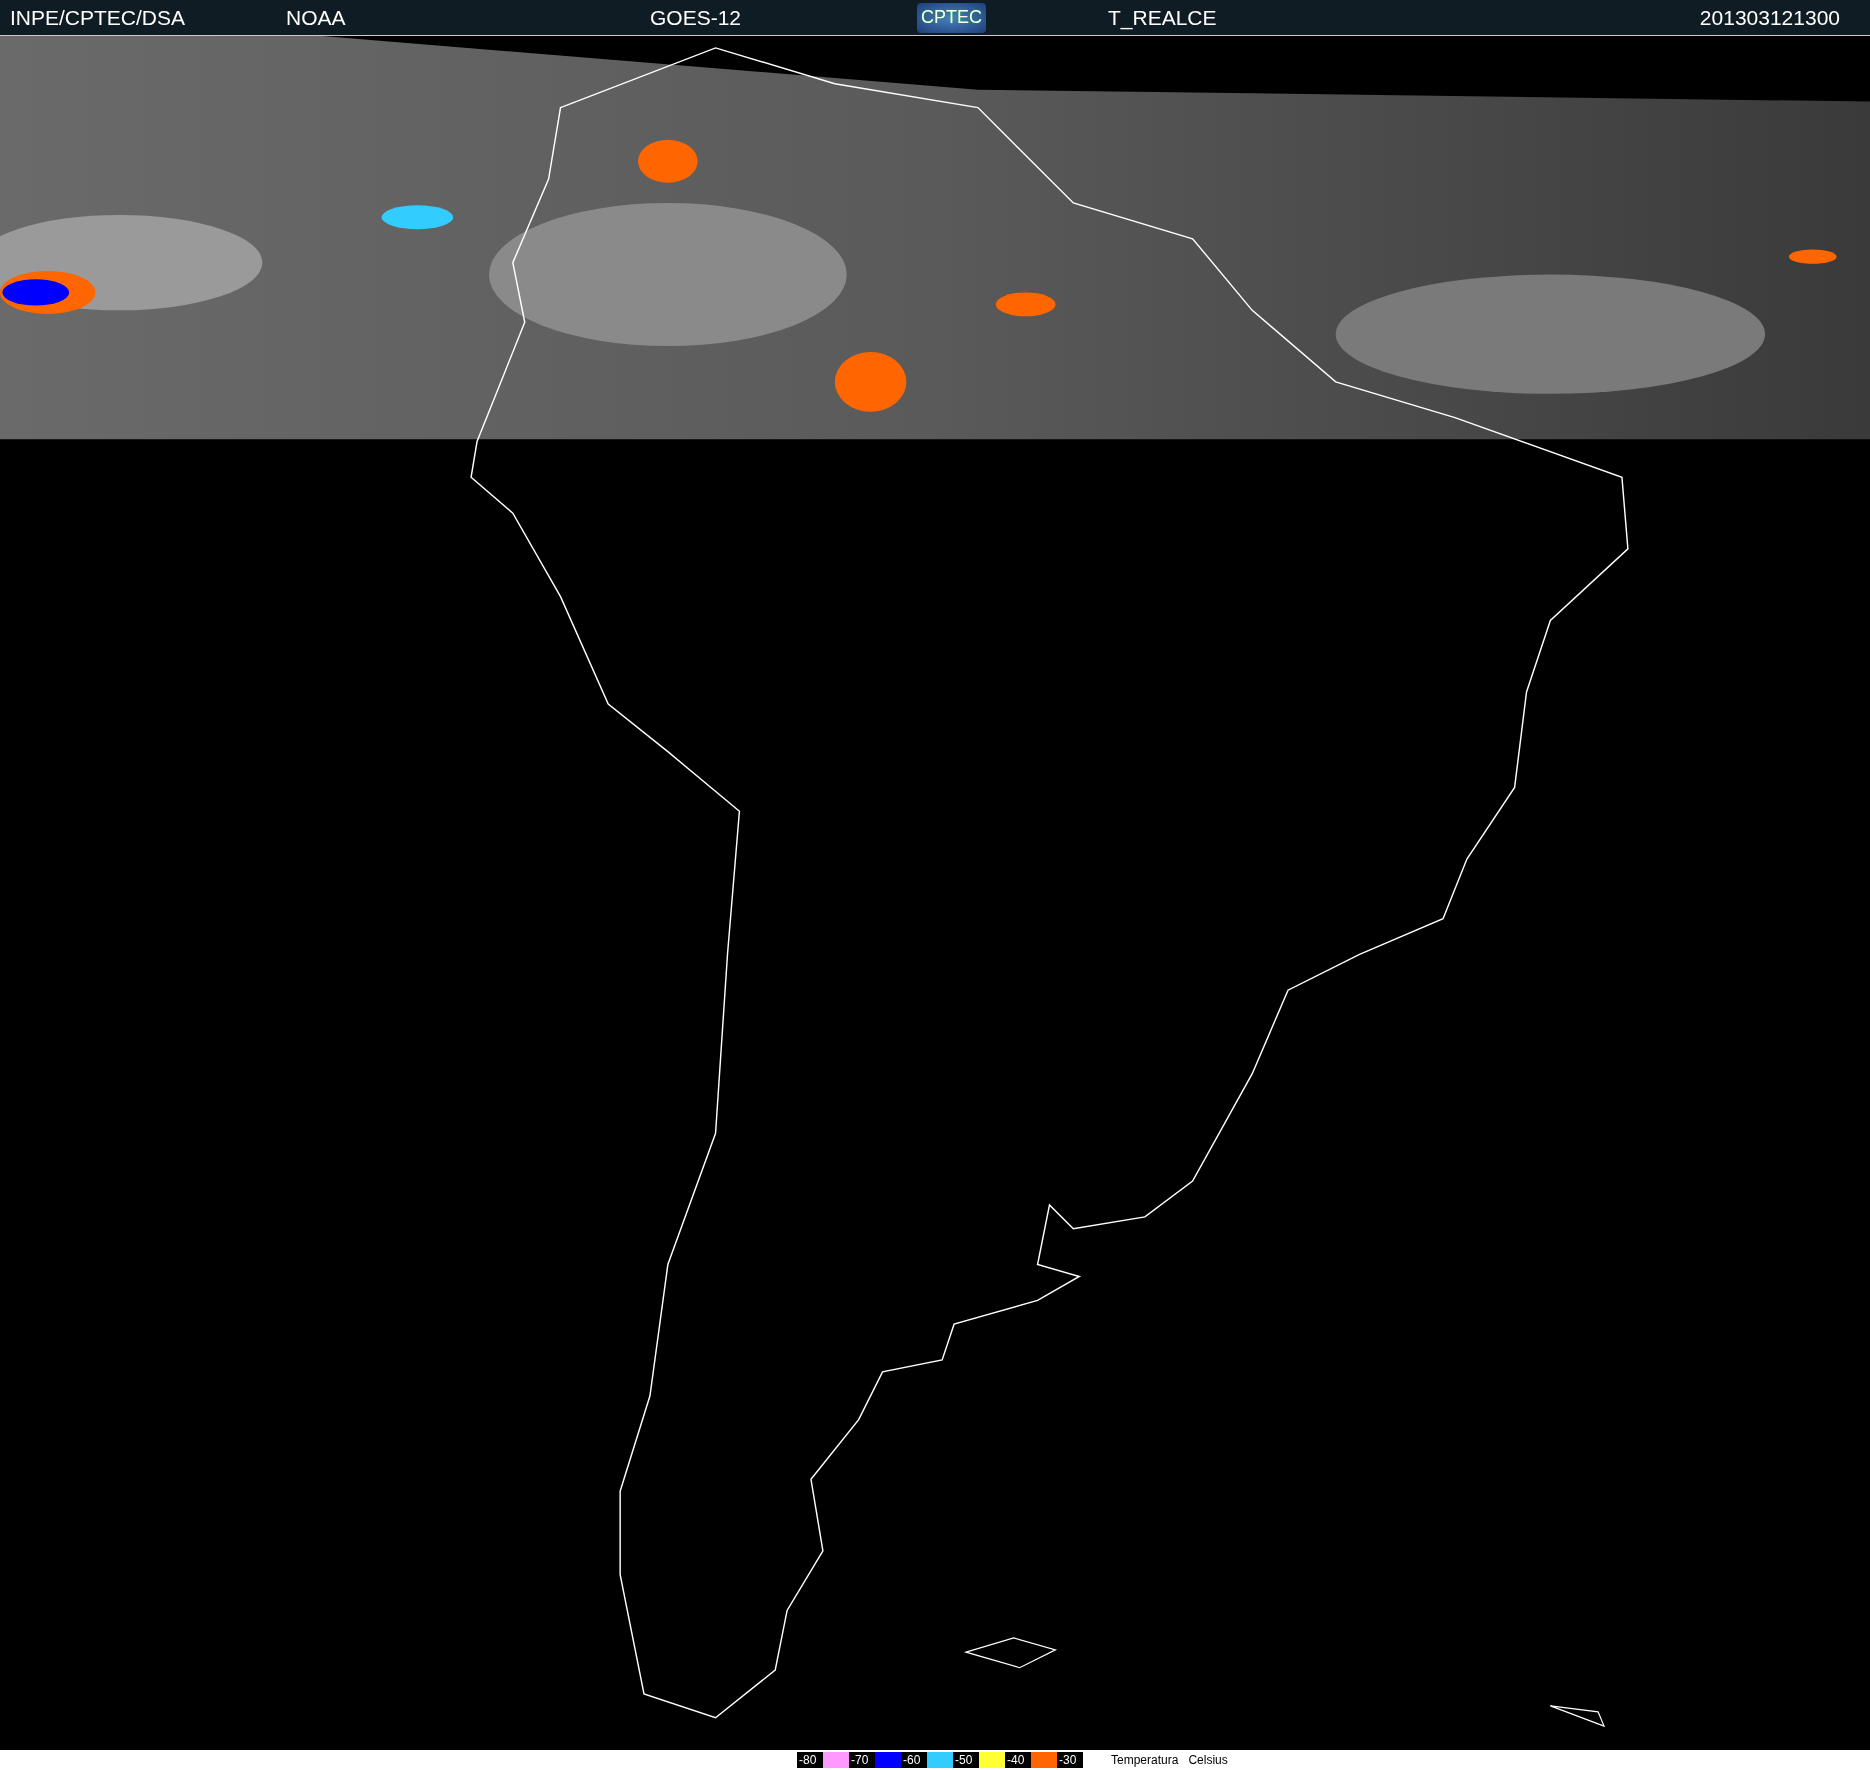 This screenshot has height=1770, width=1870. What do you see at coordinates (1070, 1760) in the screenshot?
I see `legend-value: -30` at bounding box center [1070, 1760].